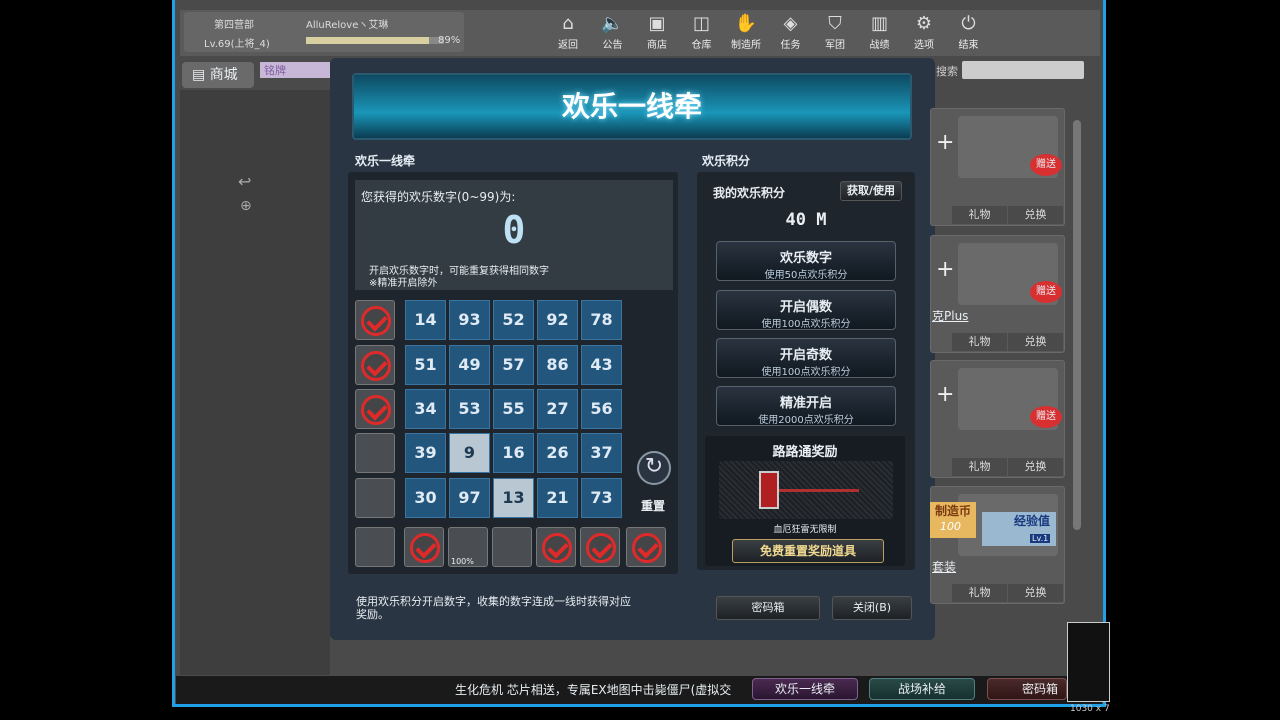 The image size is (1280, 720). What do you see at coordinates (557, 365) in the screenshot?
I see `number-cell: 86` at bounding box center [557, 365].